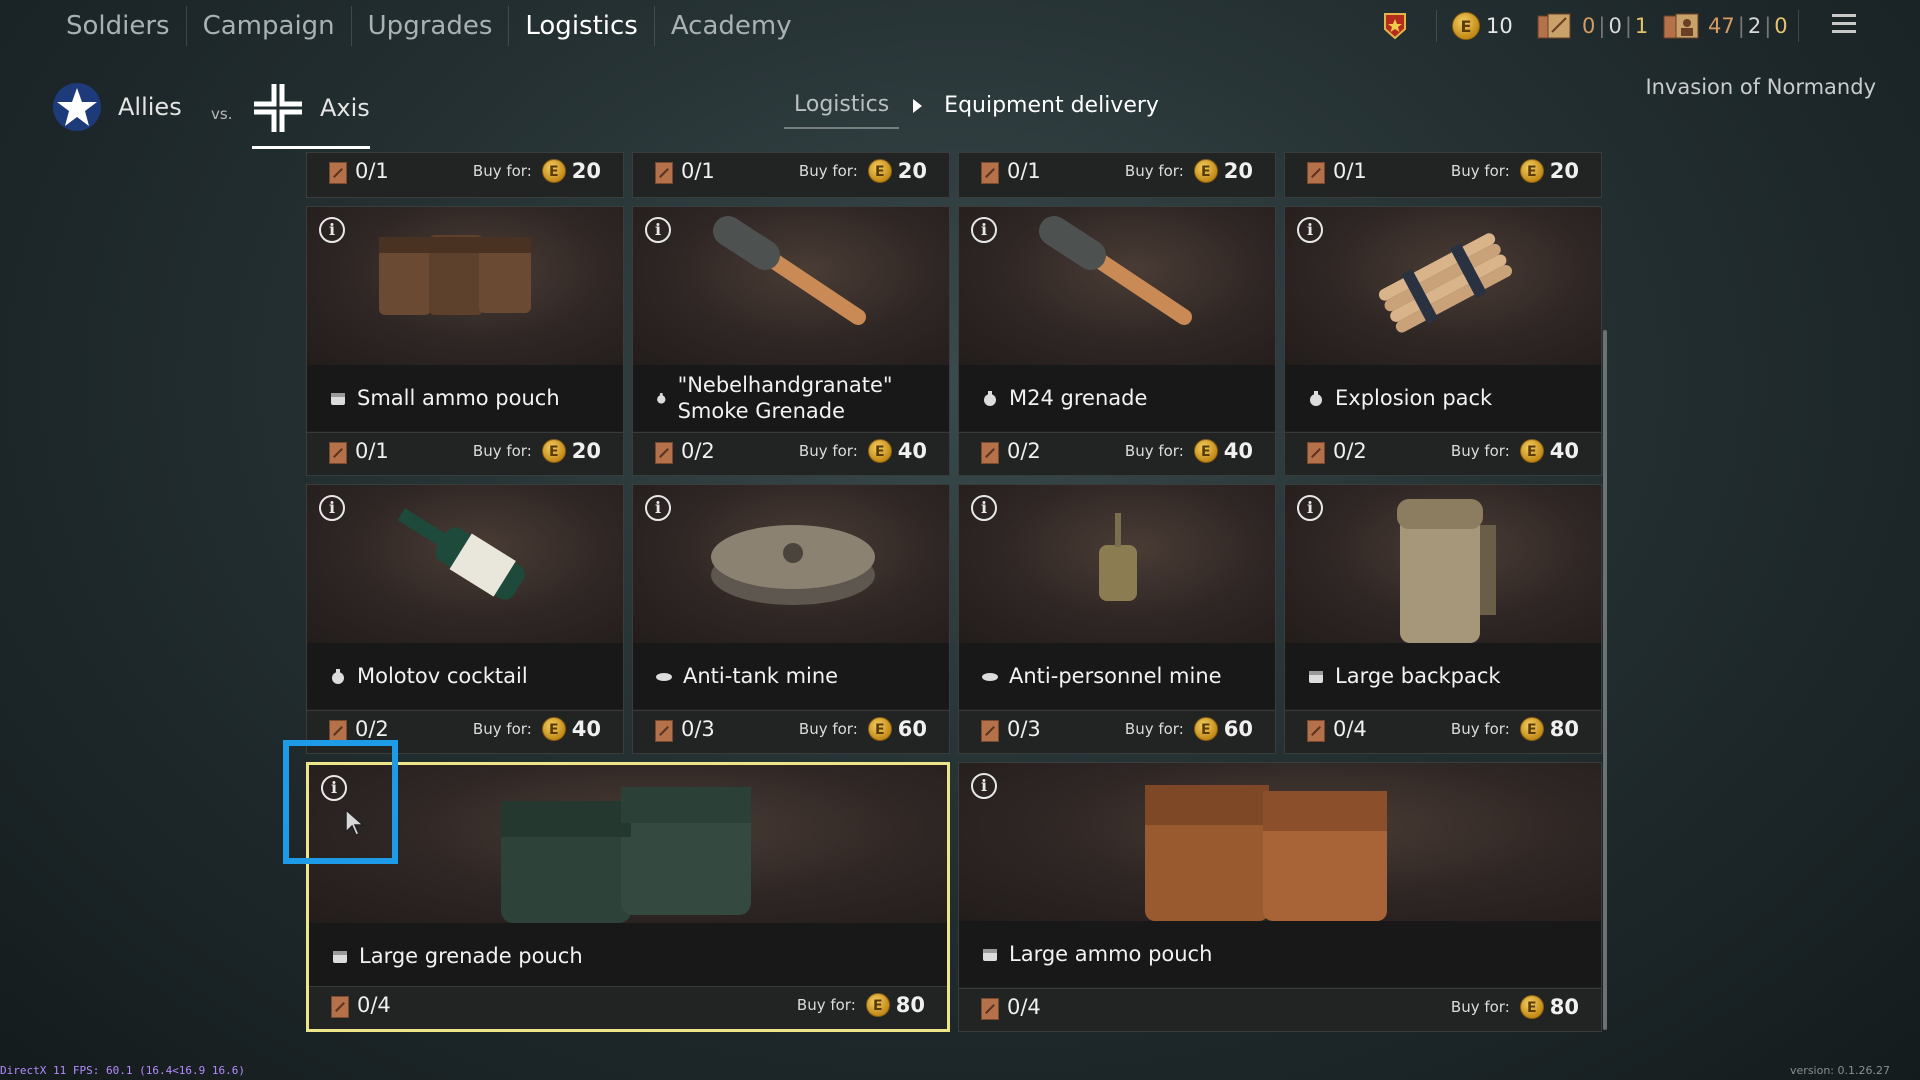 This screenshot has width=1920, height=1080. What do you see at coordinates (793, 565) in the screenshot?
I see `anti-tank-mine-image` at bounding box center [793, 565].